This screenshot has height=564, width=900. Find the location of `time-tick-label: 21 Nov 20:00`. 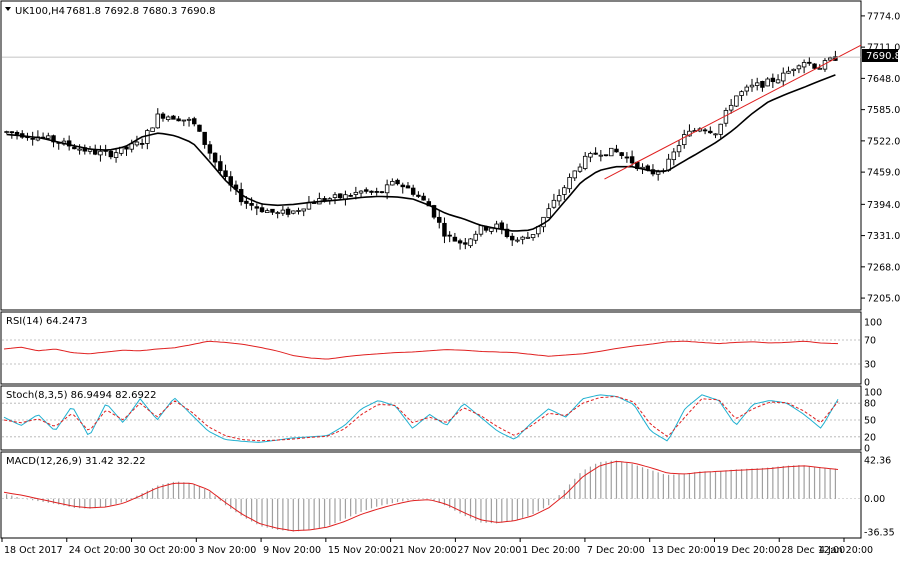

time-tick-label: 21 Nov 20:00 is located at coordinates (425, 550).